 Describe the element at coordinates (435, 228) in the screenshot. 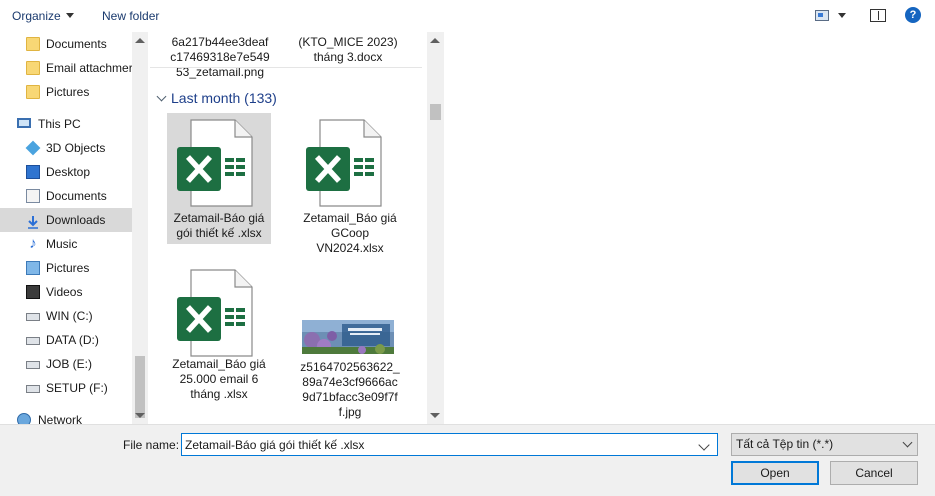

I see `content-scrollbar` at that location.